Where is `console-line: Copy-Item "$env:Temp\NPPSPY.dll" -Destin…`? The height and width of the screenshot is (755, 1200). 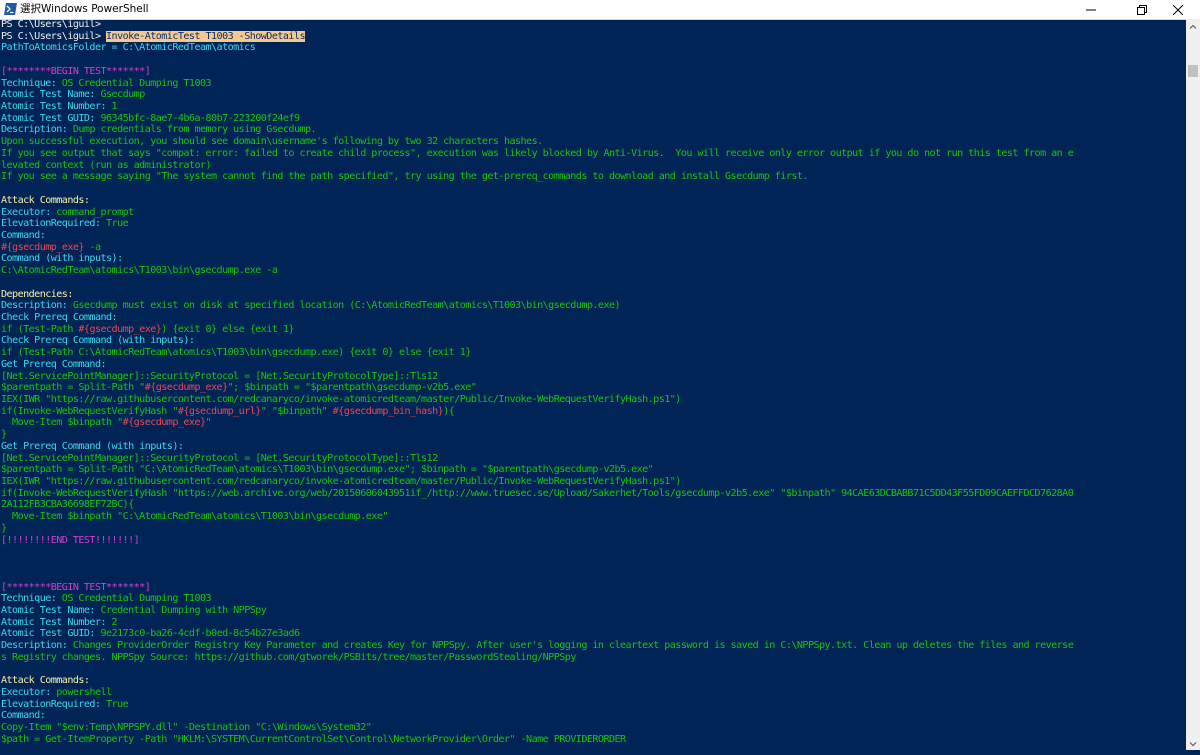
console-line: Copy-Item "$env:Temp\NPPSPY.dll" -Destin… is located at coordinates (593, 728).